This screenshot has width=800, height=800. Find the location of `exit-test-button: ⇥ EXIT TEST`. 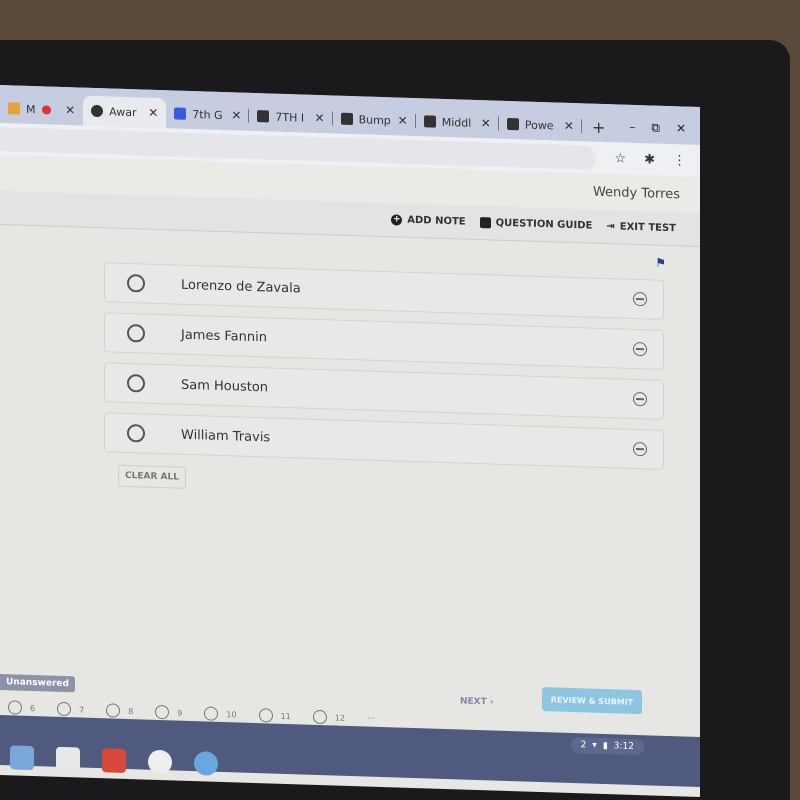

exit-test-button: ⇥ EXIT TEST is located at coordinates (641, 227).